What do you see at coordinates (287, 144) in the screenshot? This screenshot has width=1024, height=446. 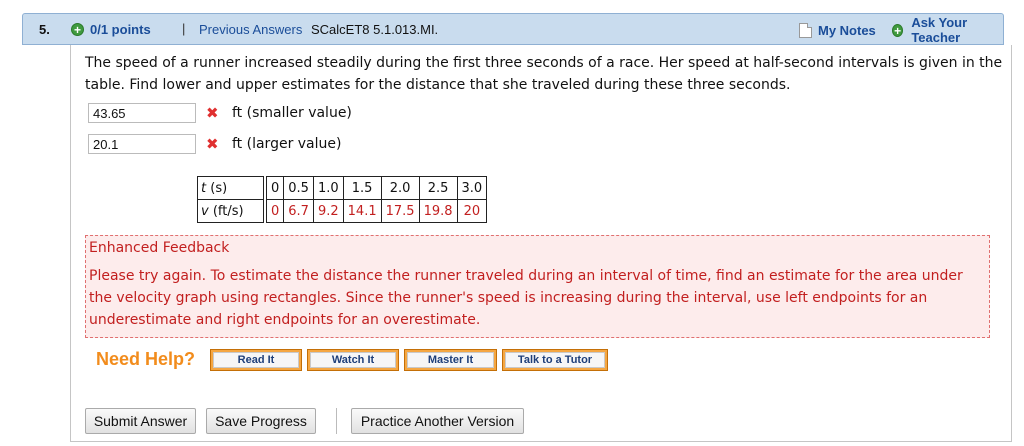 I see `larger-value-label: ft (larger value)` at bounding box center [287, 144].